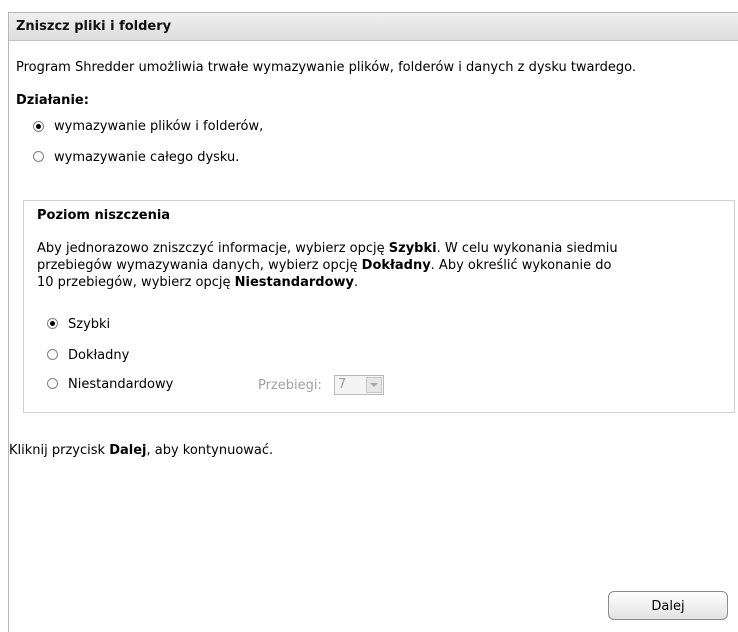 This screenshot has width=738, height=632. What do you see at coordinates (668, 605) in the screenshot?
I see `next-button: Dalej` at bounding box center [668, 605].